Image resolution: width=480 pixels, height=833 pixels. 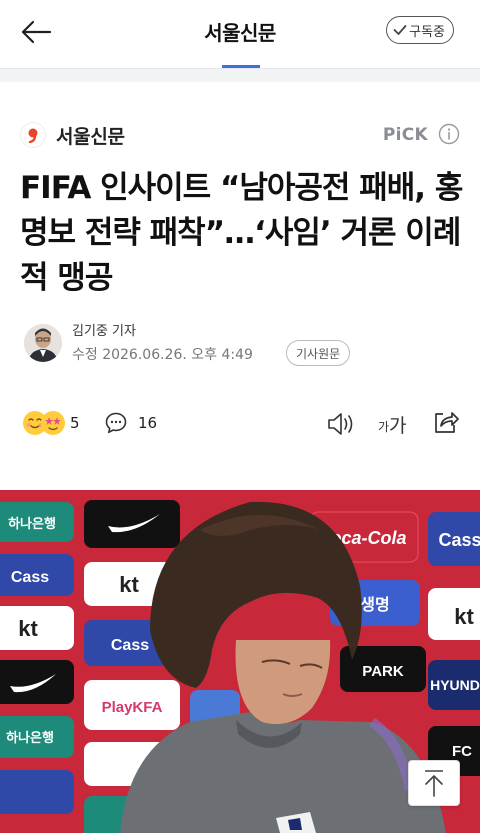 I want to click on press-logo, so click(x=33, y=135).